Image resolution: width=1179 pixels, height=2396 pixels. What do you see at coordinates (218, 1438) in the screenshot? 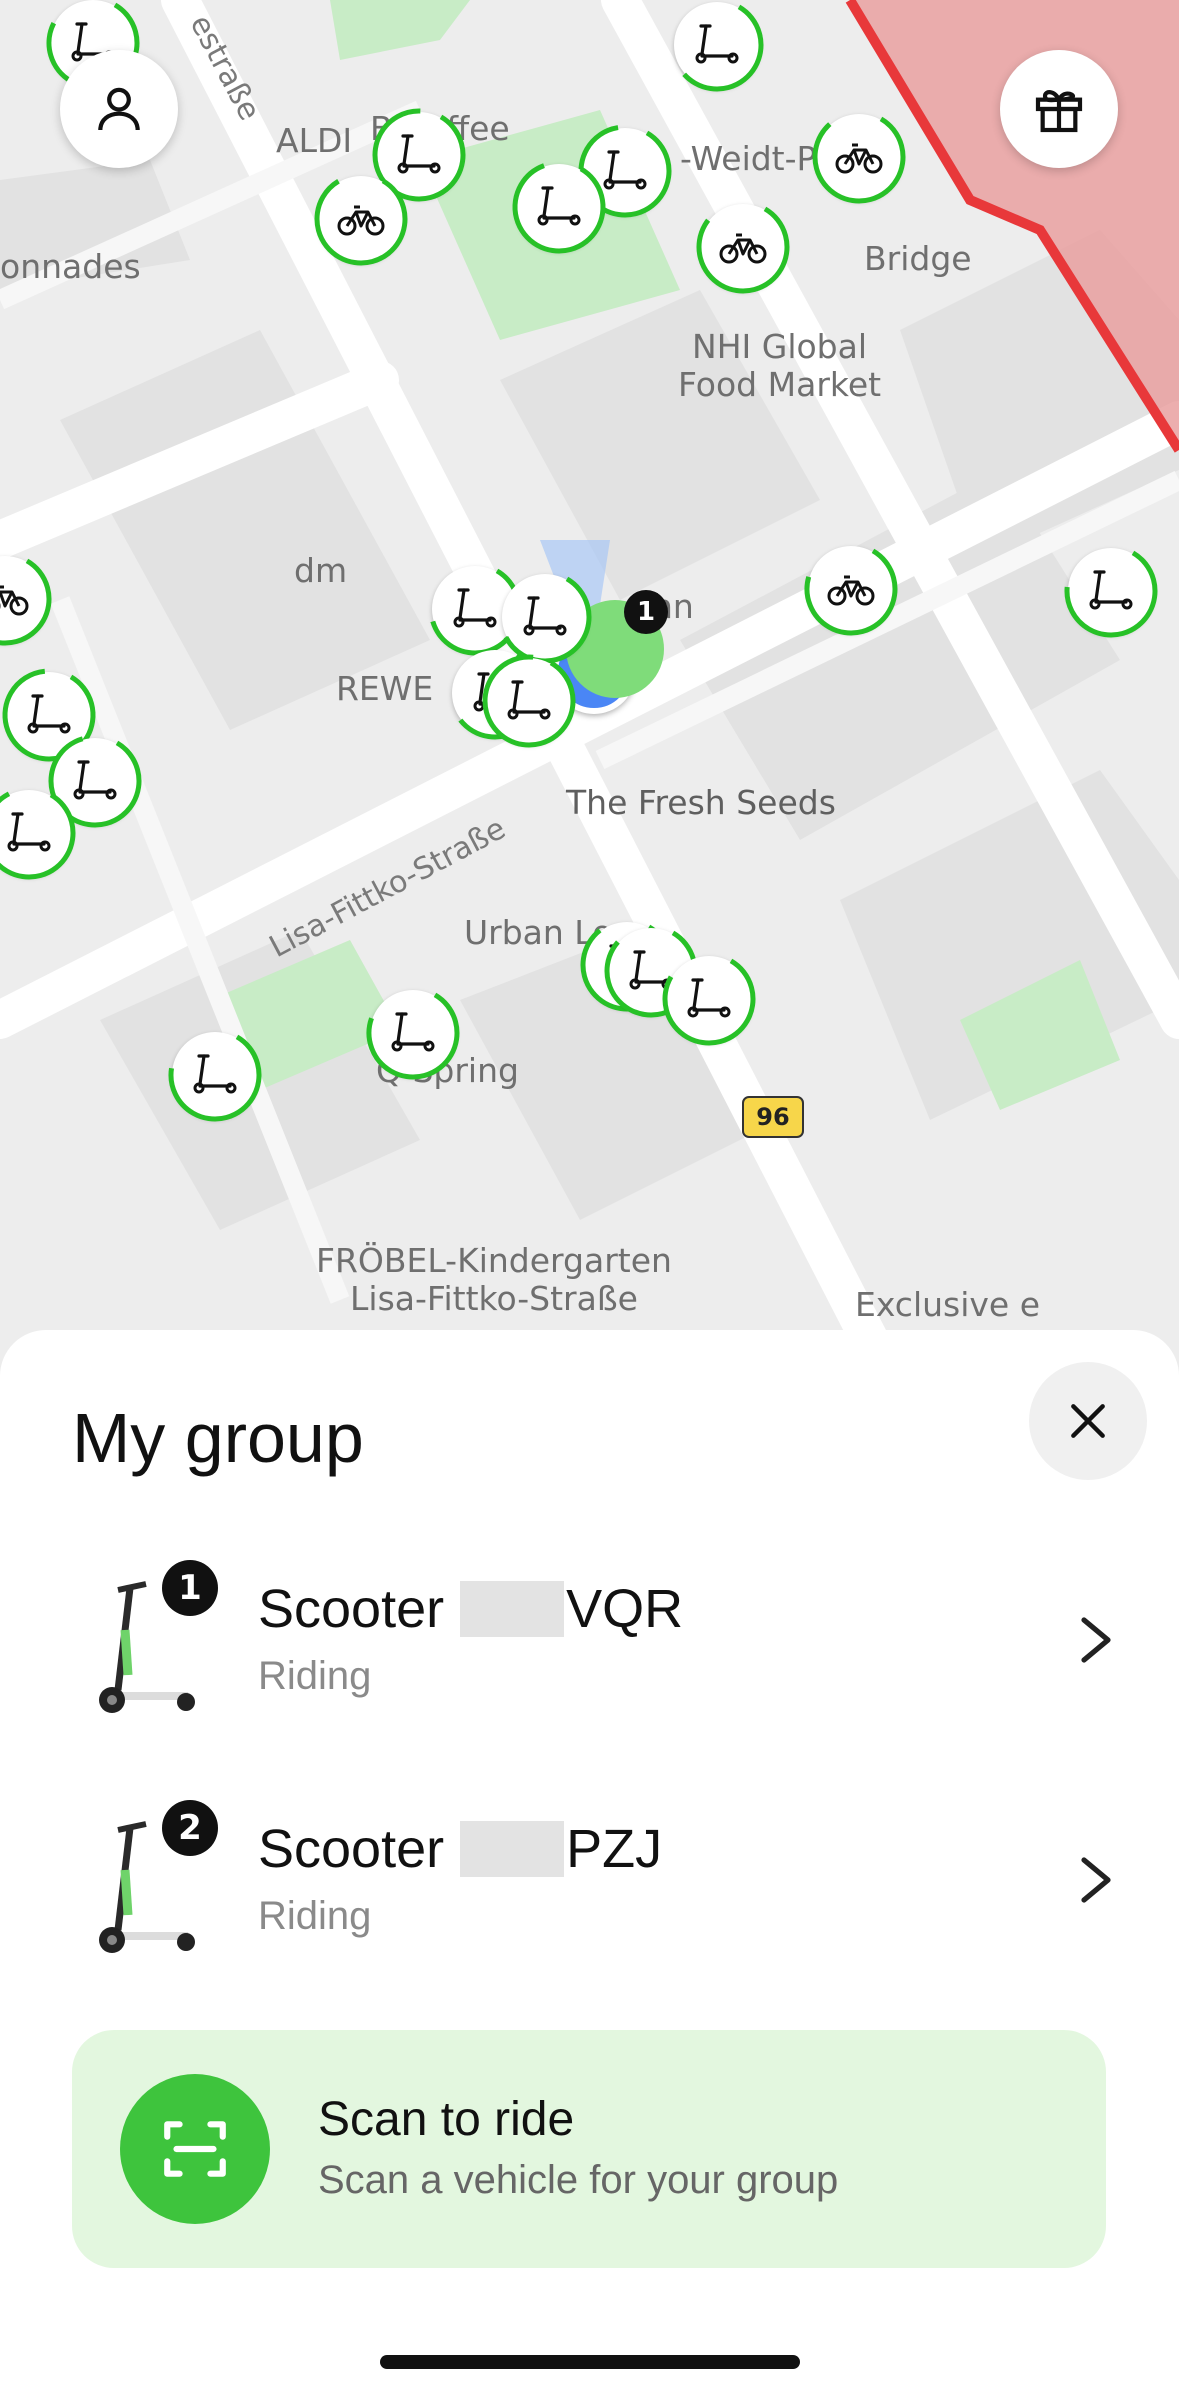
I see `sheet-title: My group` at bounding box center [218, 1438].